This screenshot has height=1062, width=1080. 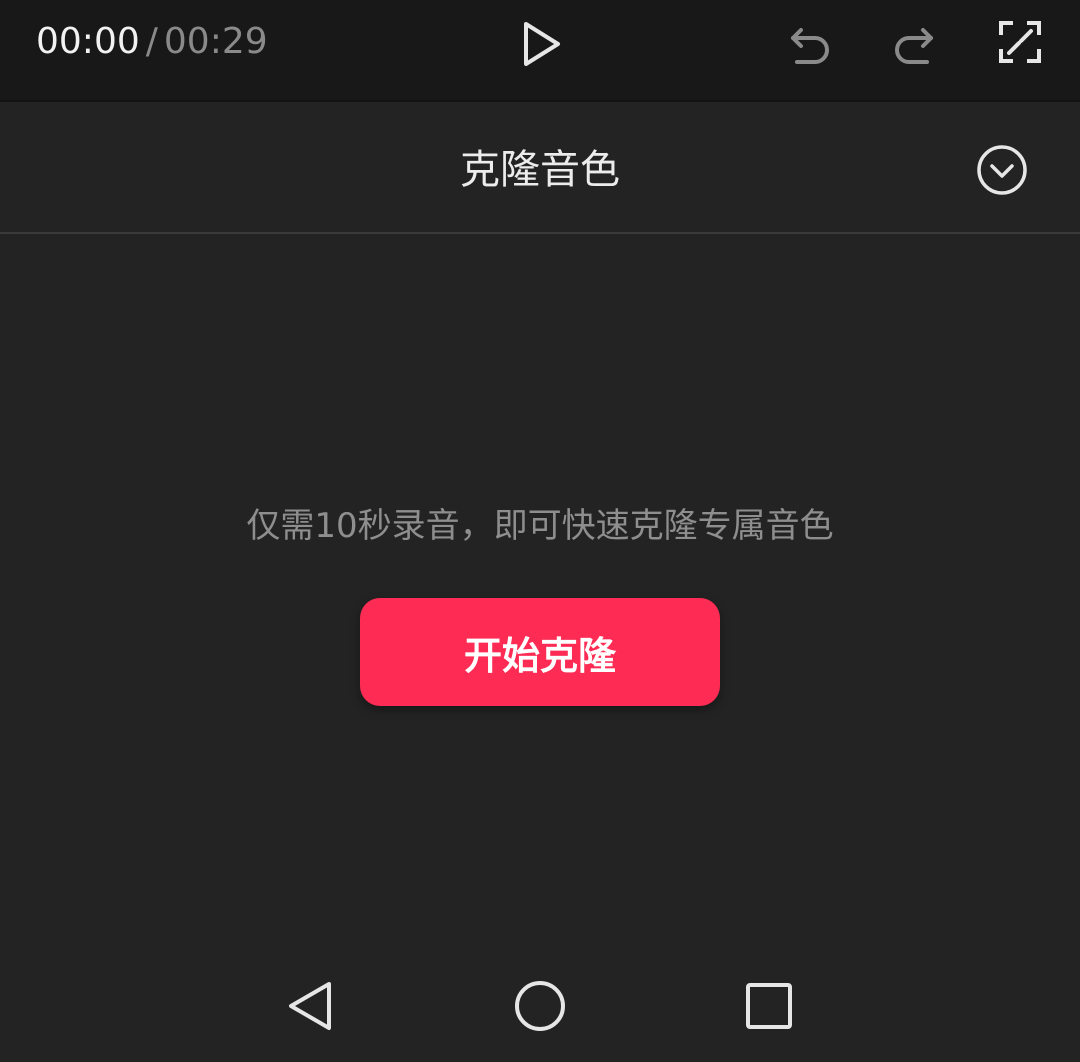 I want to click on undo-button, so click(x=810, y=44).